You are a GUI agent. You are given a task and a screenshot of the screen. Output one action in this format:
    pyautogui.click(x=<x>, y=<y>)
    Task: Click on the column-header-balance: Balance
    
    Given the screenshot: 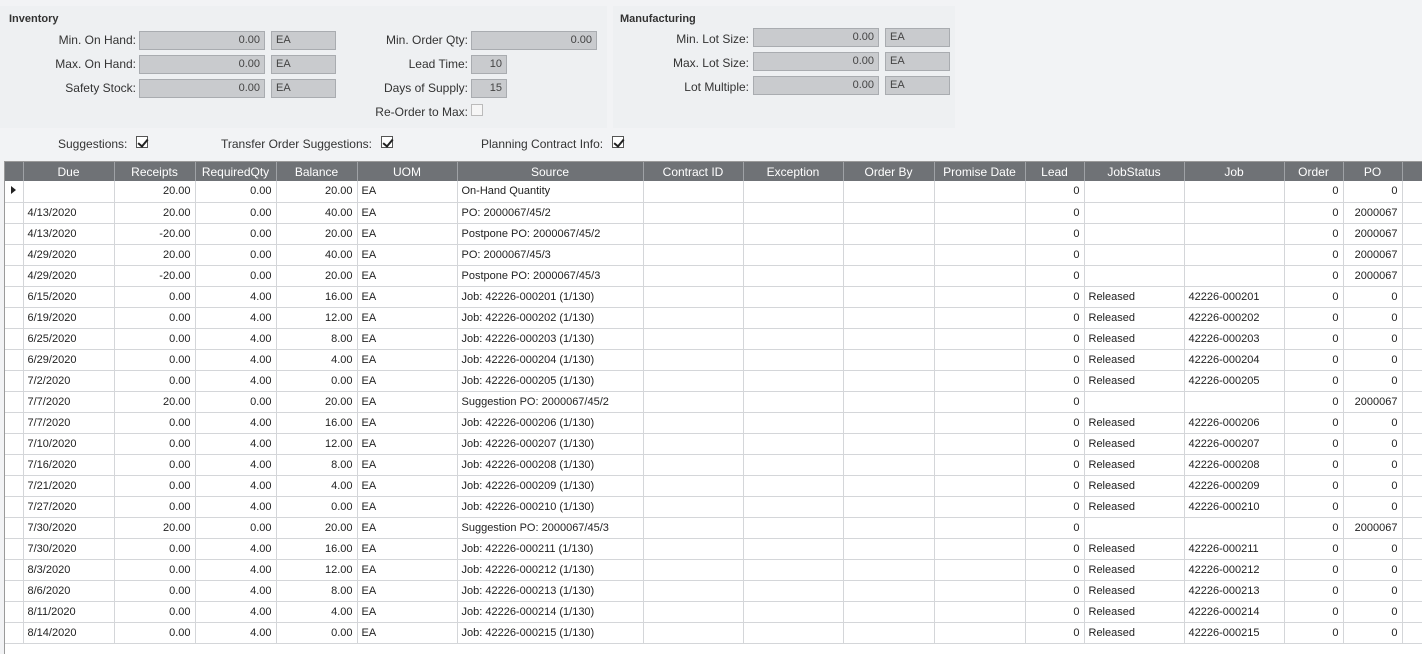 What is the action you would take?
    pyautogui.click(x=317, y=171)
    